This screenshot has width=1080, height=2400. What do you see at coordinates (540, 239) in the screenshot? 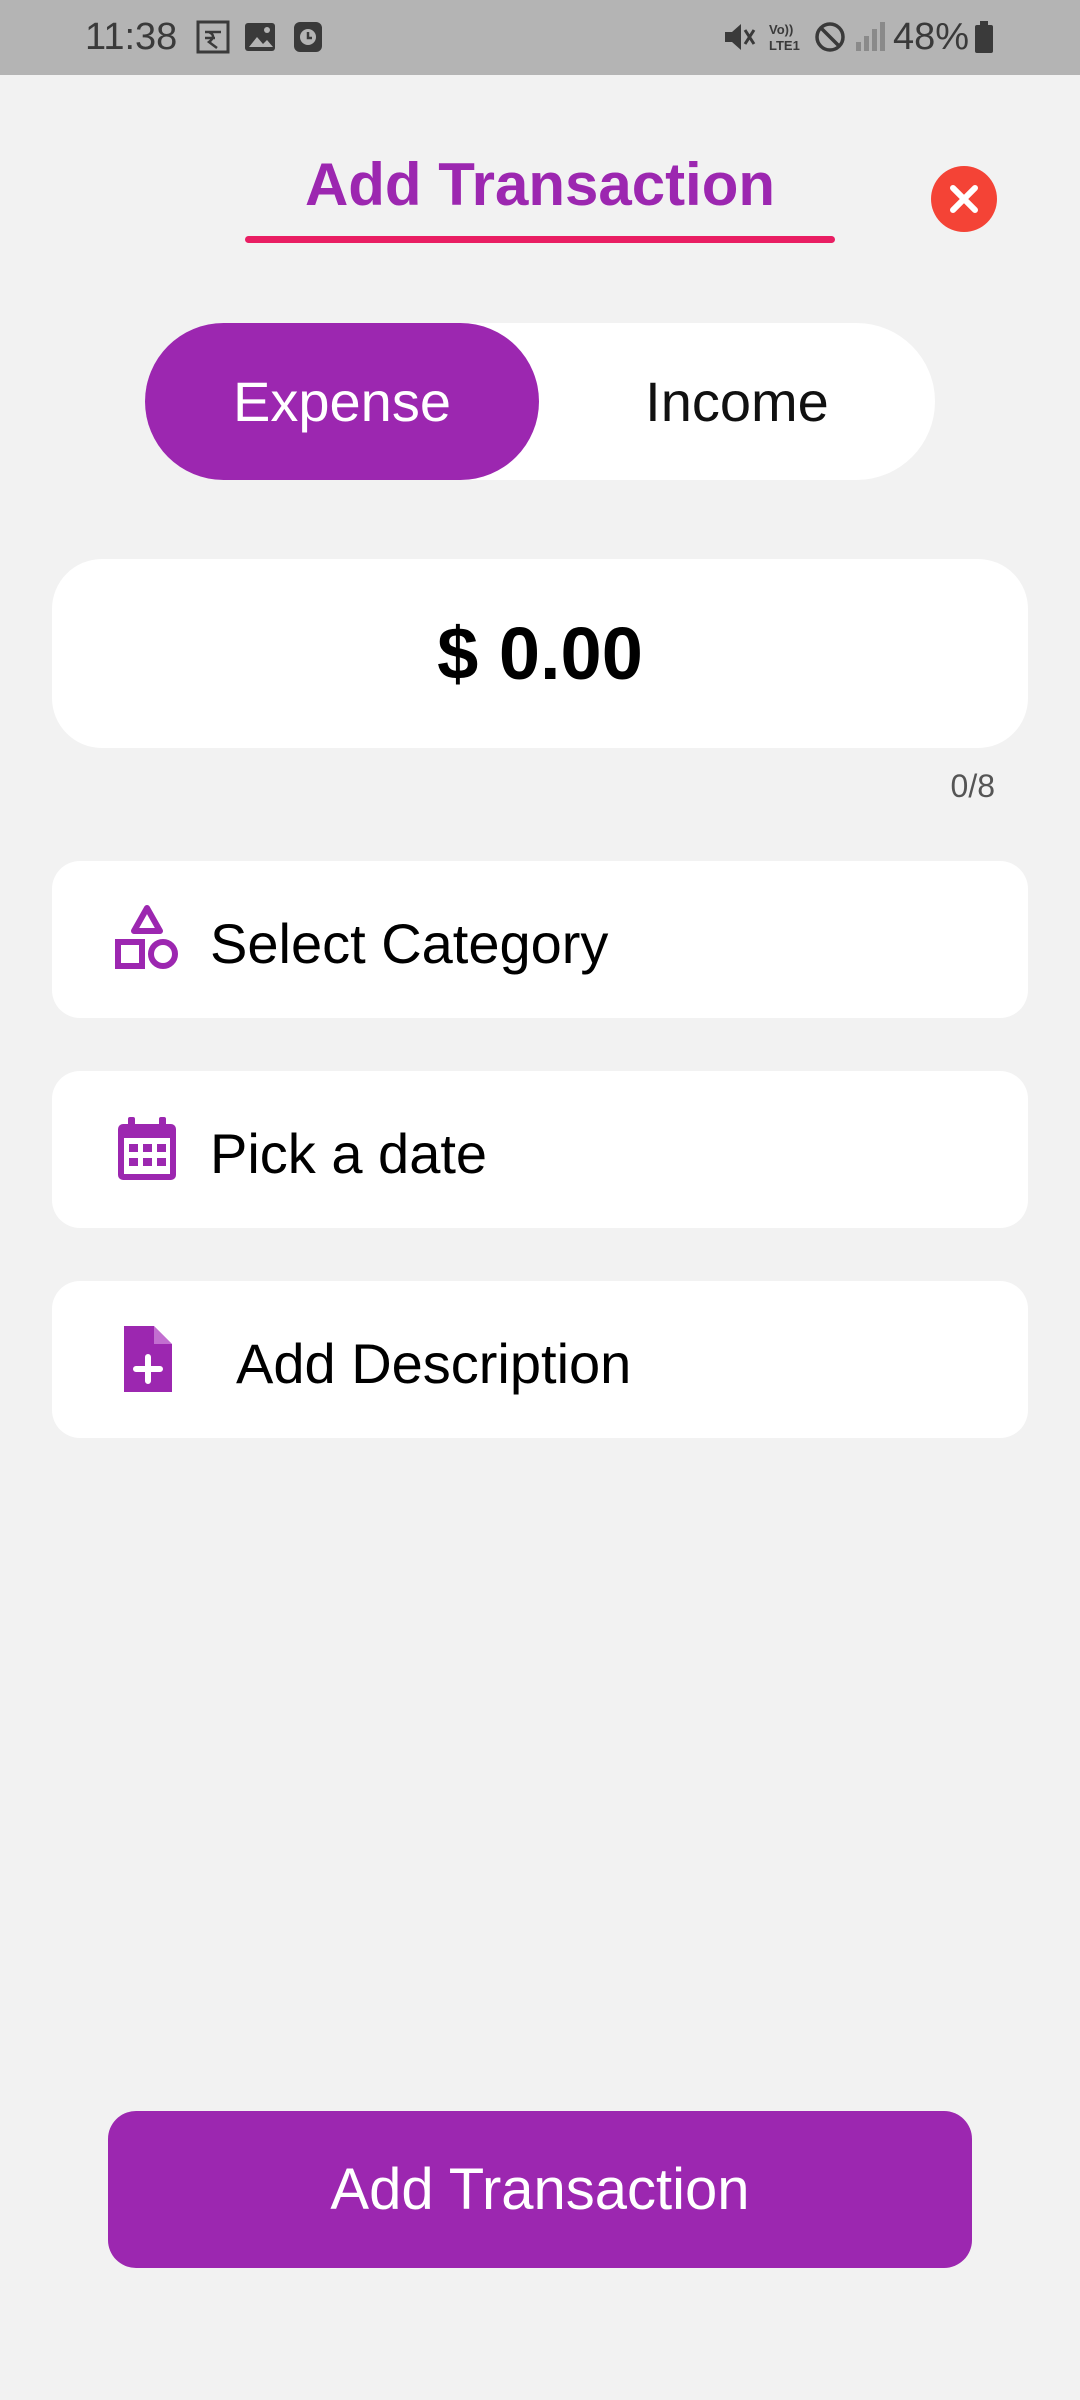
I see `title-underline` at bounding box center [540, 239].